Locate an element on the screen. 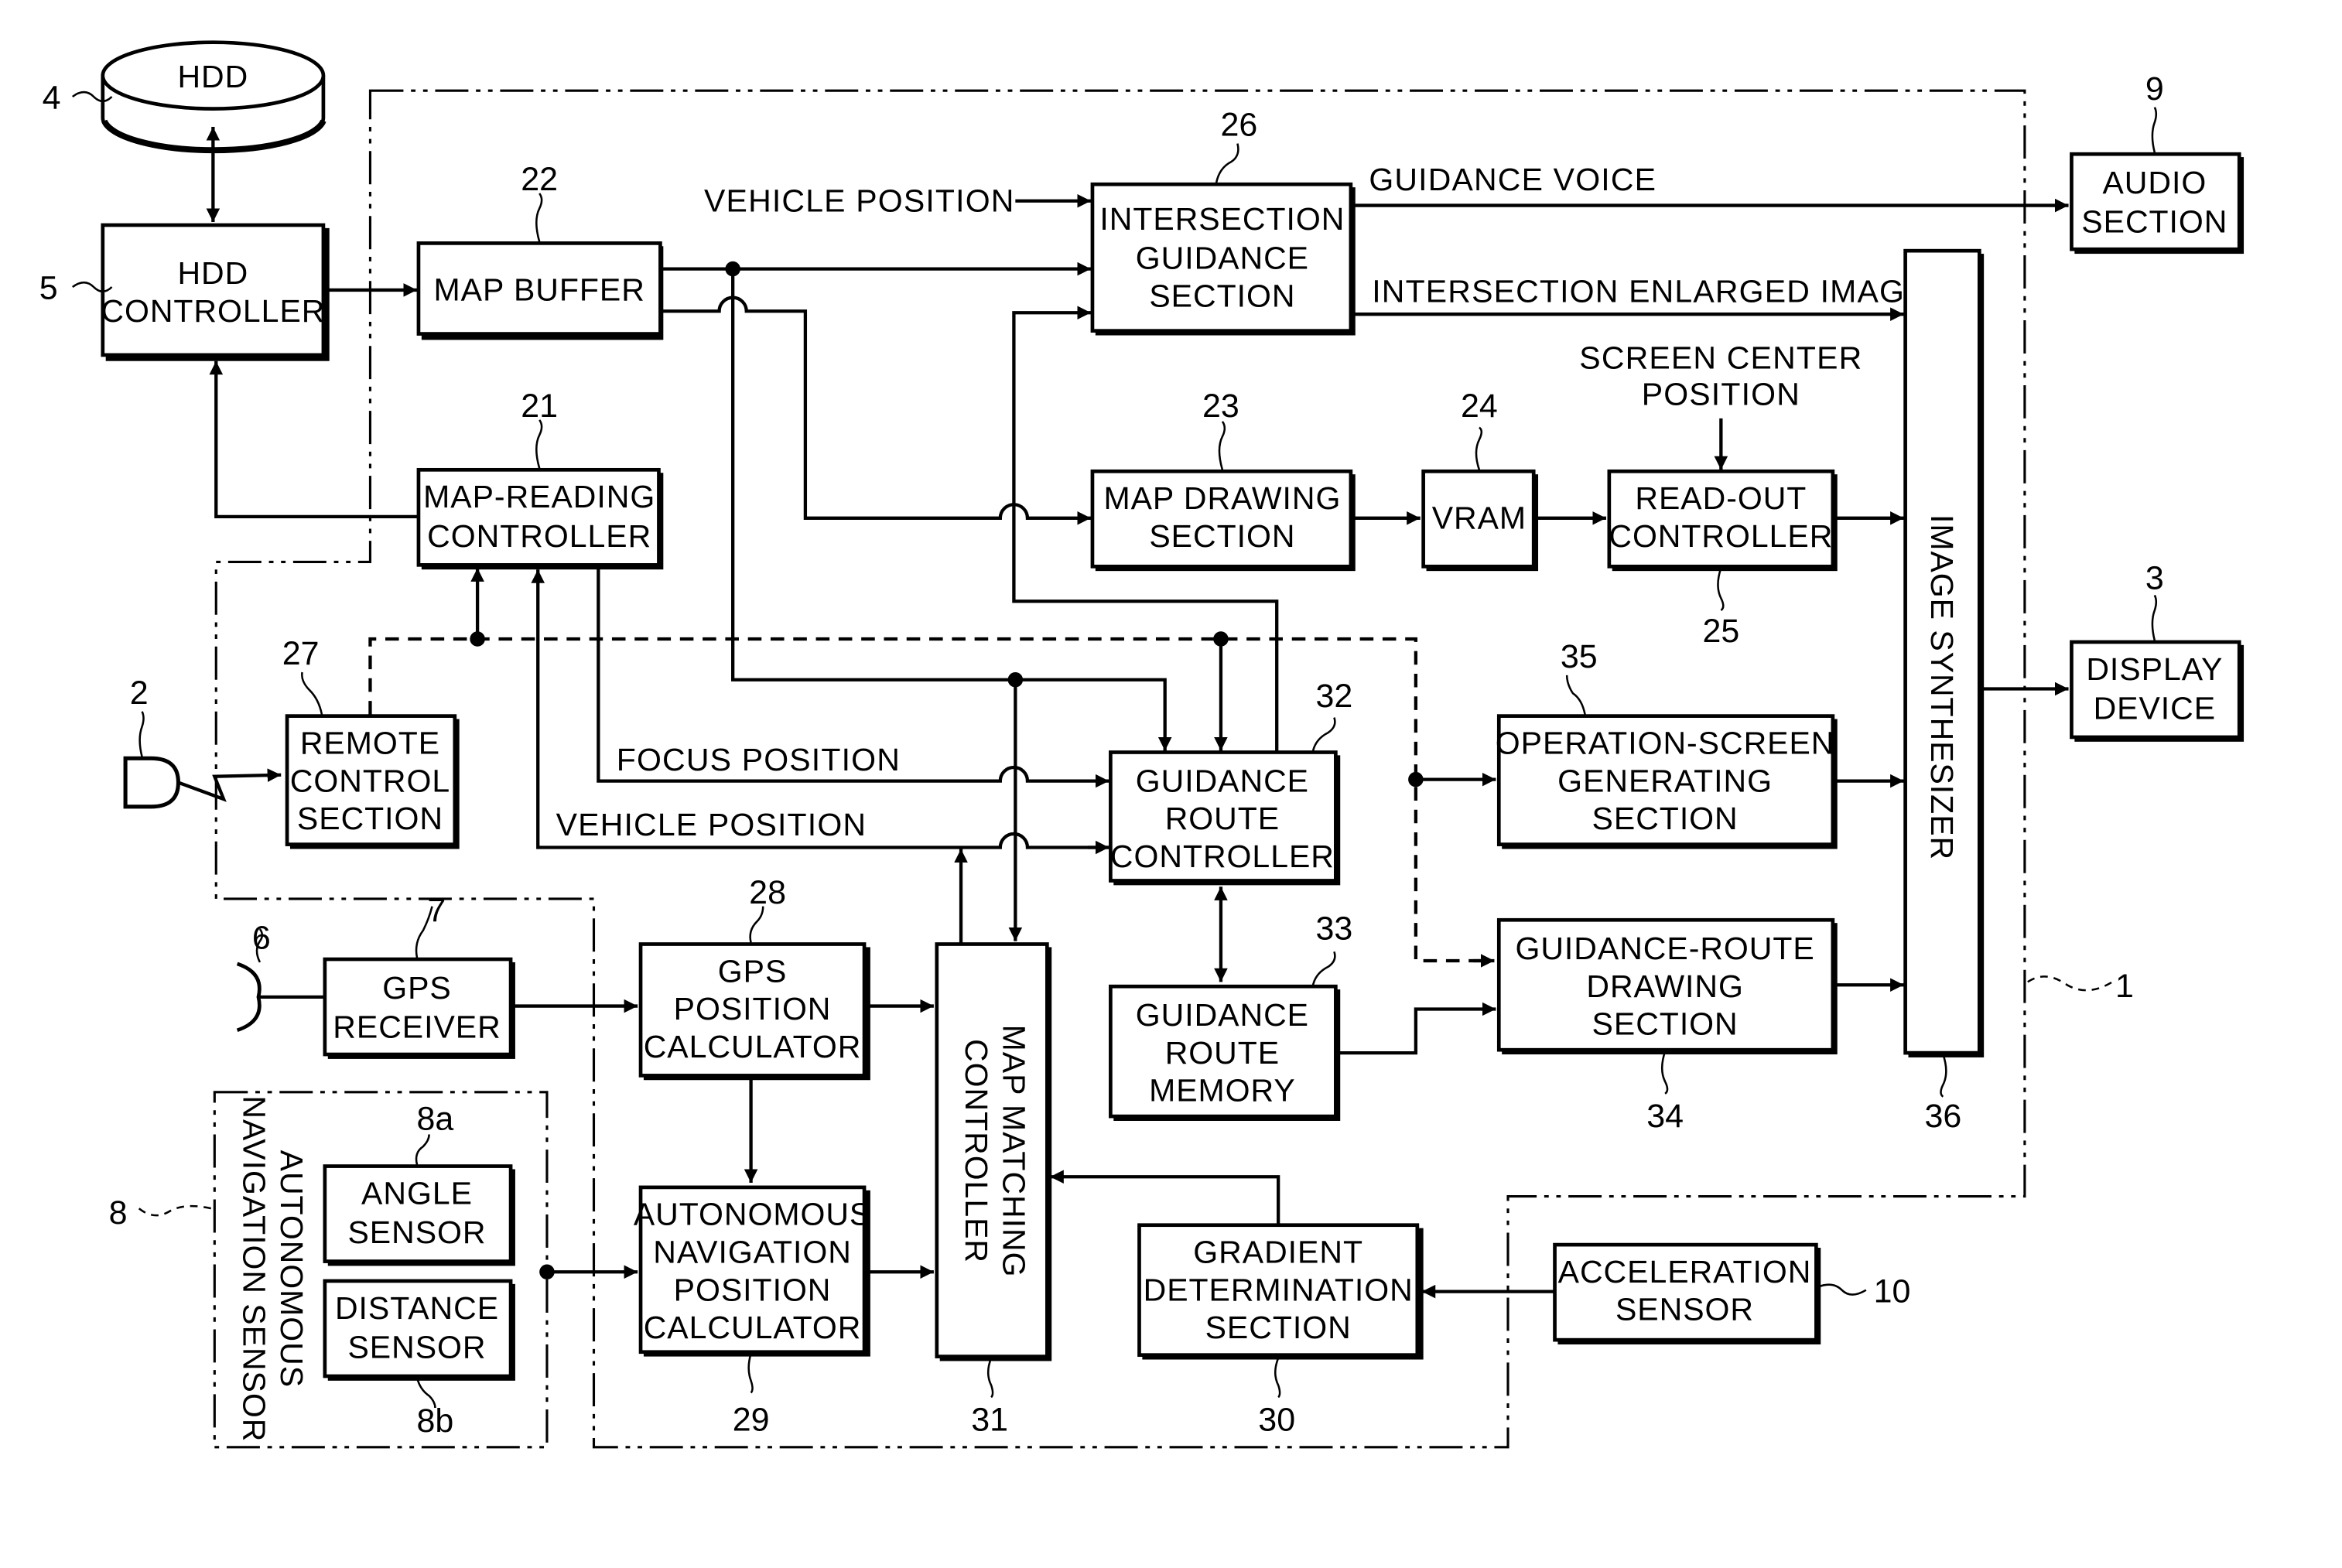 This screenshot has height=1568, width=2342. signal-vehicle-position-top: VEHICLE POSITION is located at coordinates (859, 200).